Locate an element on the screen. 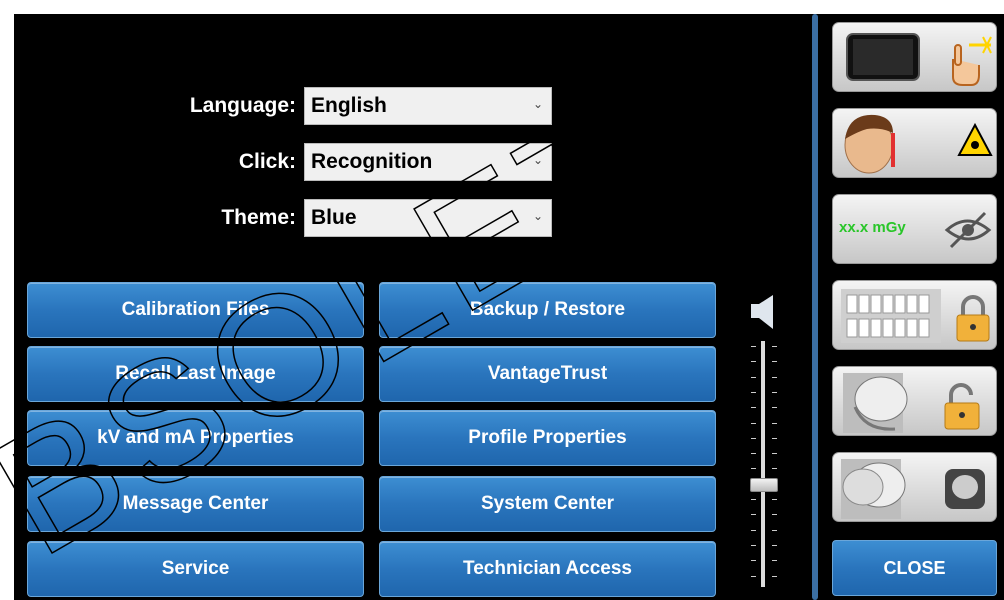  click-row: Click: Recognition ⌄ is located at coordinates (283, 162).